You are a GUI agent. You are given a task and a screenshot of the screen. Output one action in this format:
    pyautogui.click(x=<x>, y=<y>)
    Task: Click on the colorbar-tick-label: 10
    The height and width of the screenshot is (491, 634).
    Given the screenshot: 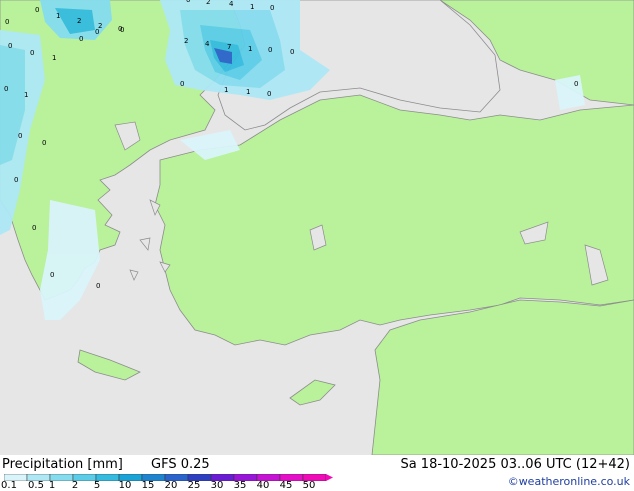 What is the action you would take?
    pyautogui.click(x=125, y=485)
    